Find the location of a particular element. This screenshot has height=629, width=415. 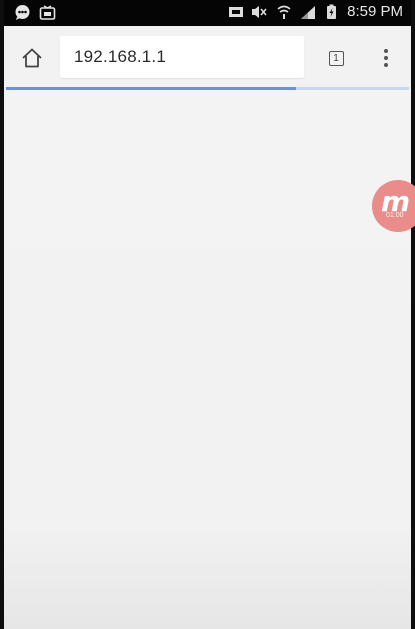

address-bar: 192.168.1.1 is located at coordinates (182, 57).